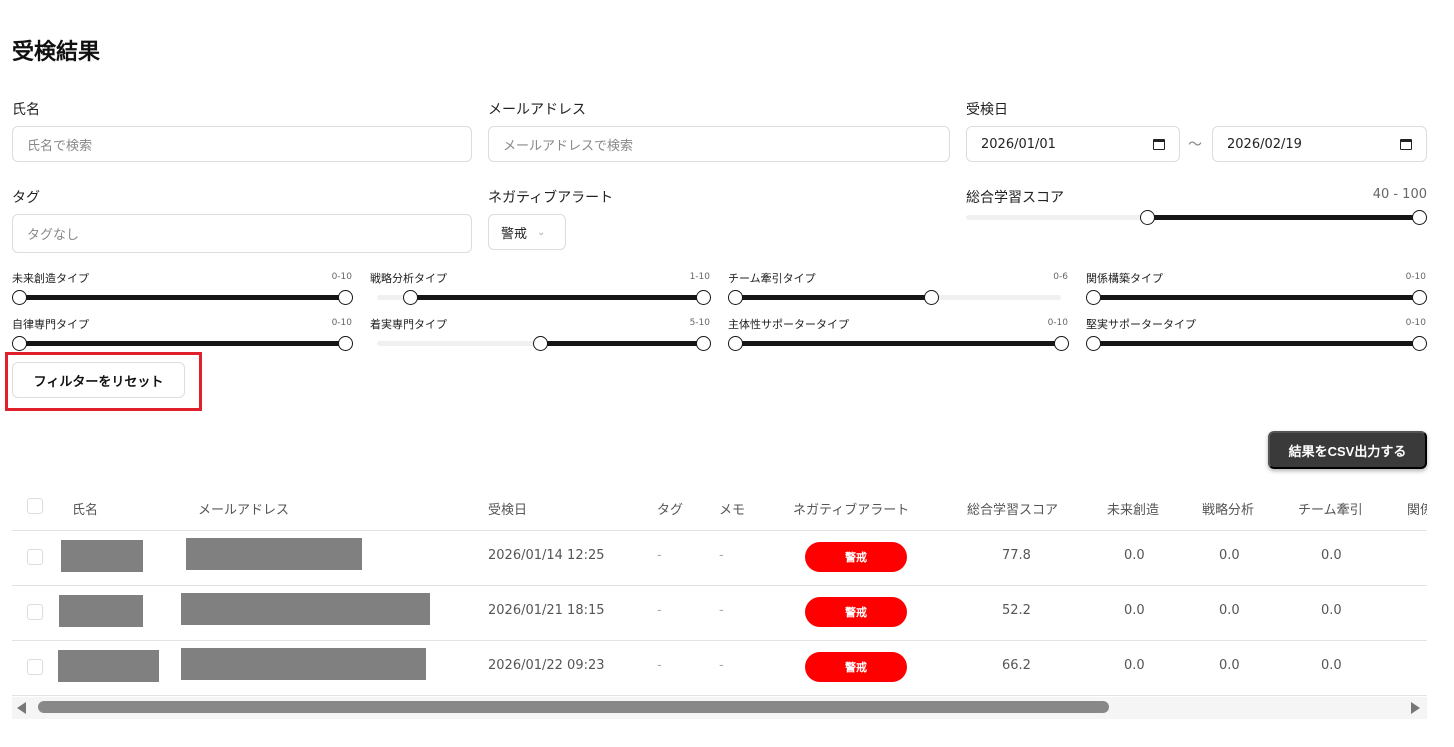  What do you see at coordinates (26, 198) in the screenshot?
I see `tag-label: タグ` at bounding box center [26, 198].